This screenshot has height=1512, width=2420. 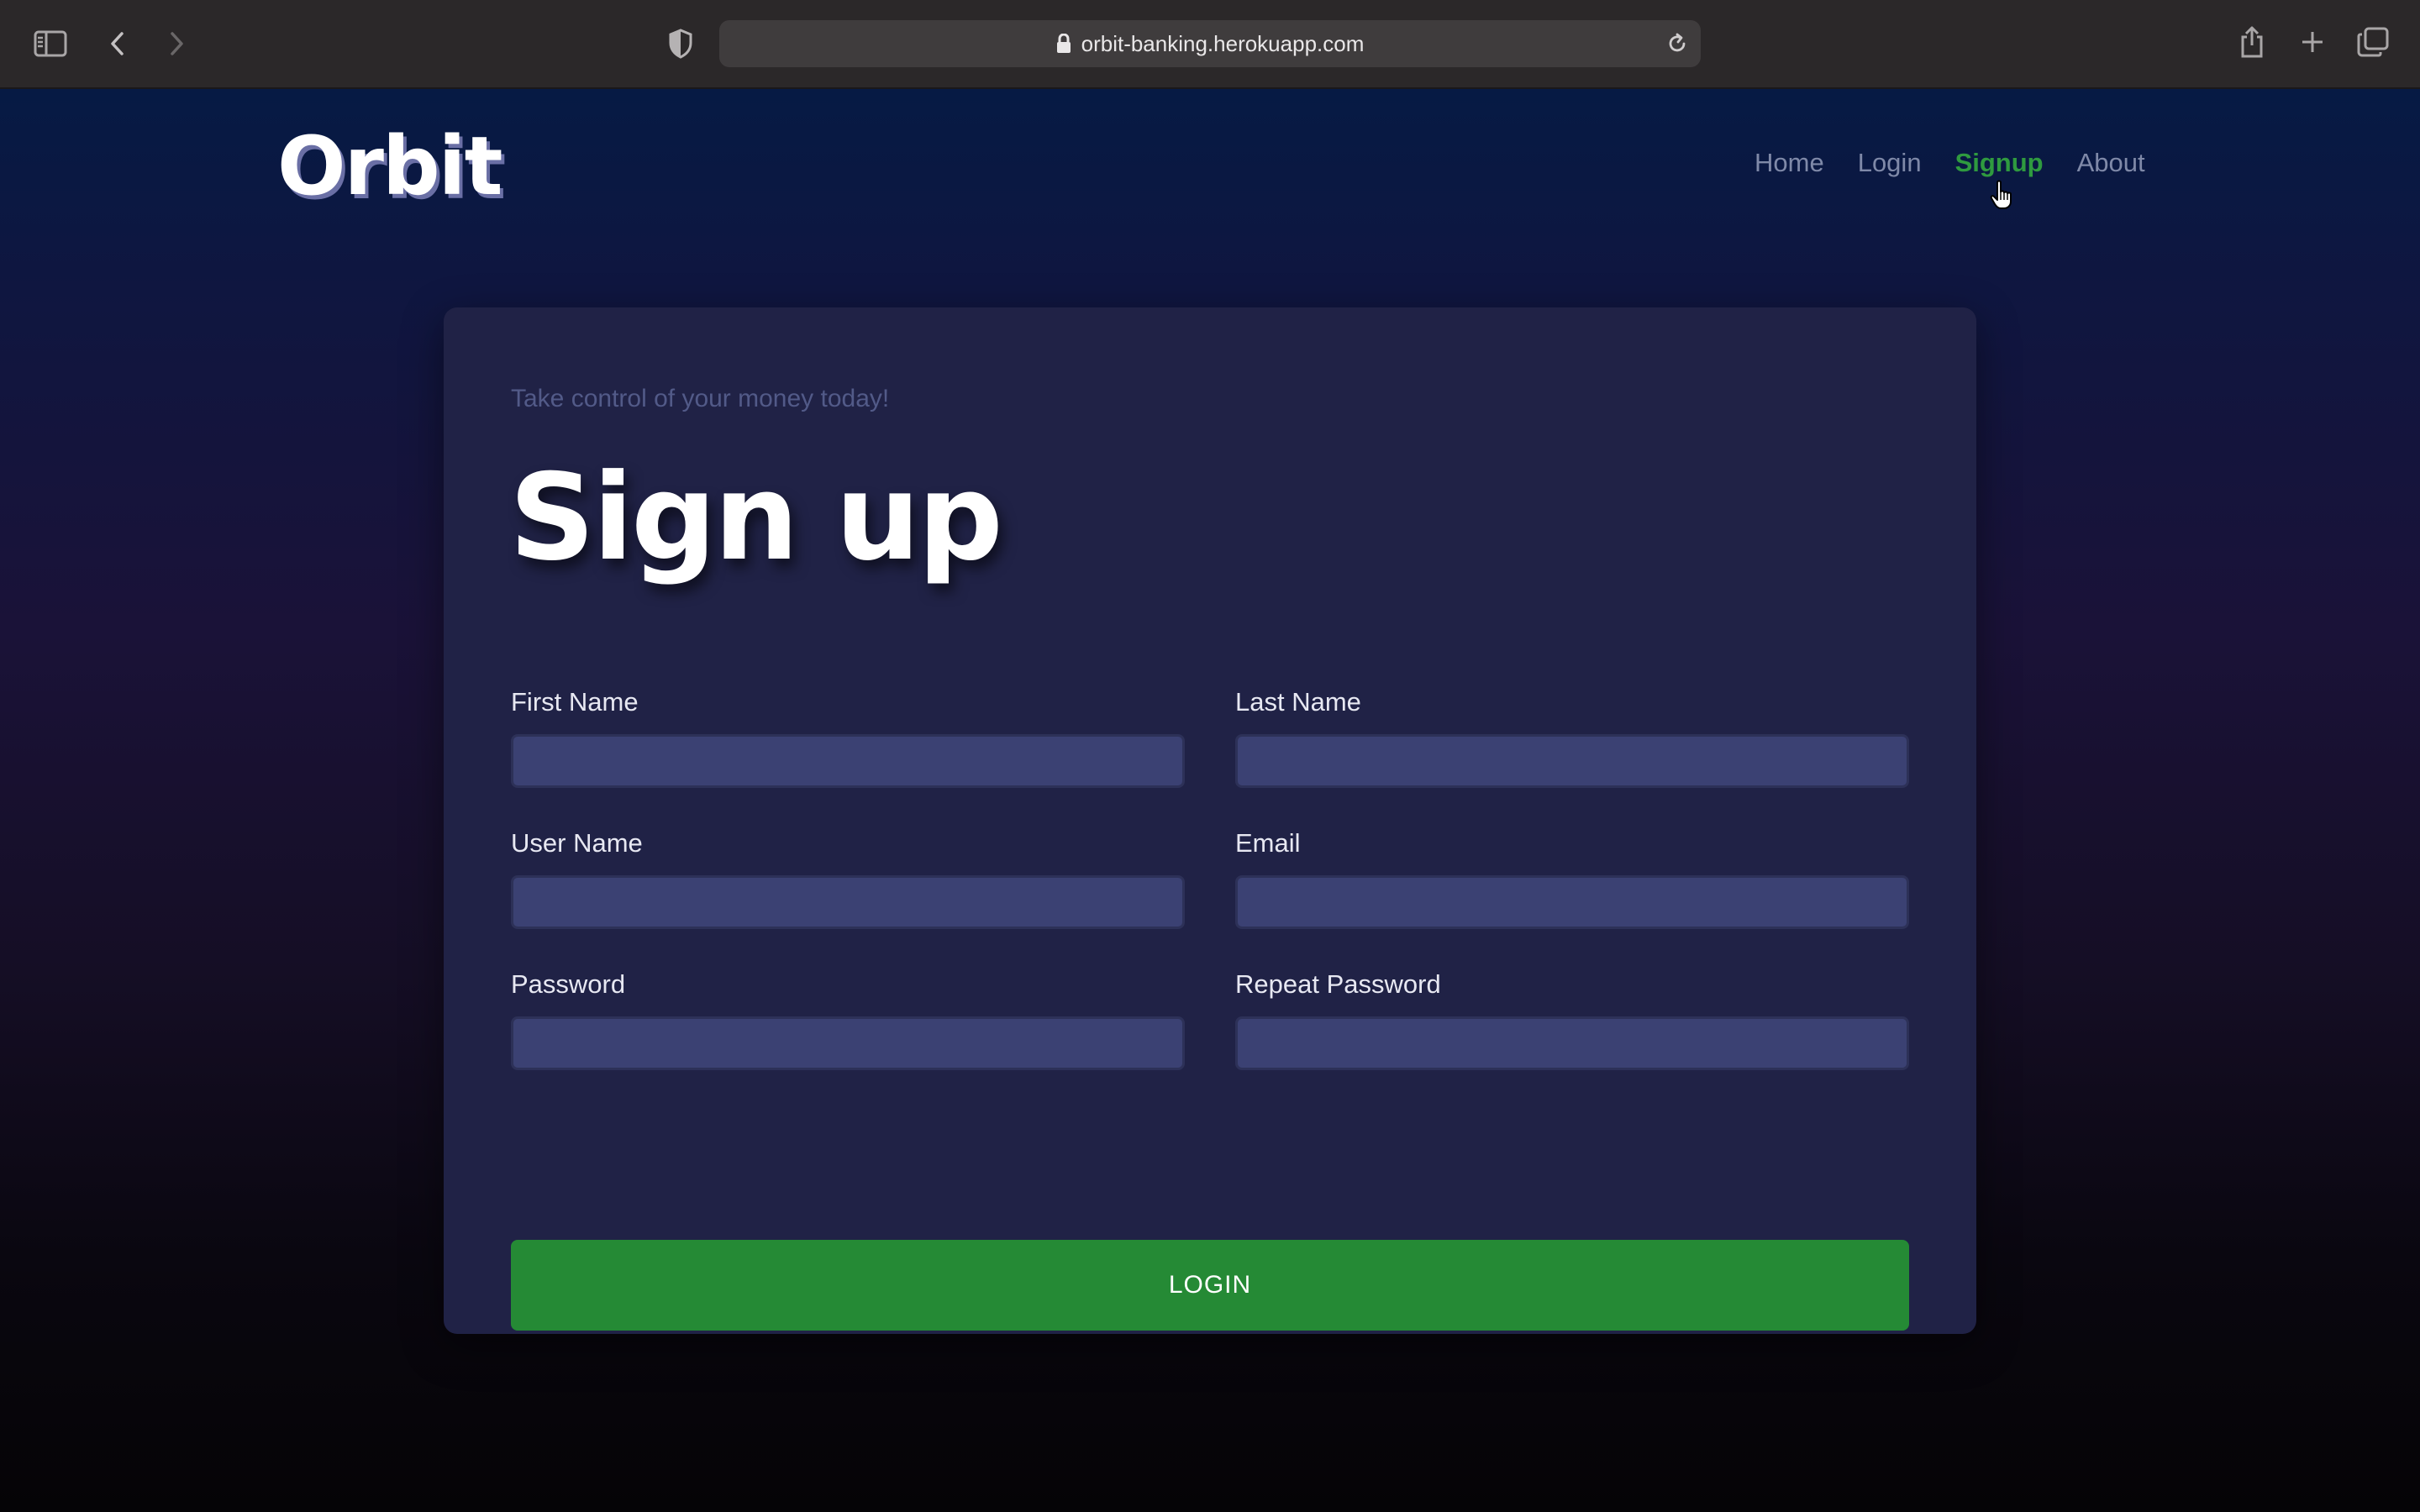 I want to click on email-field: Email, so click(x=1572, y=878).